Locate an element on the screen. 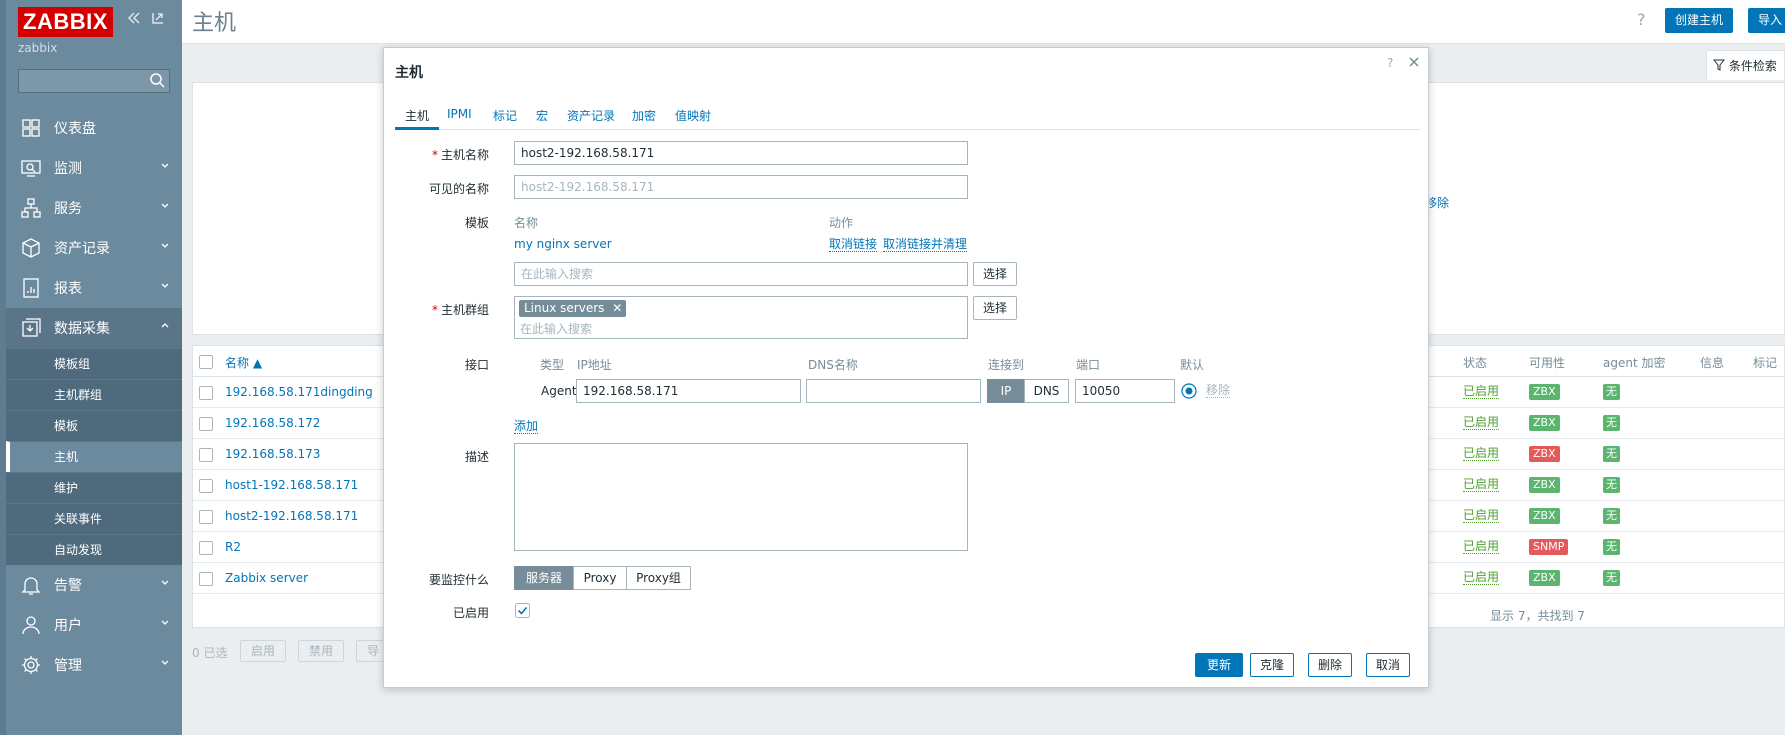  nav-monitoring-label: 监测 is located at coordinates (68, 169).